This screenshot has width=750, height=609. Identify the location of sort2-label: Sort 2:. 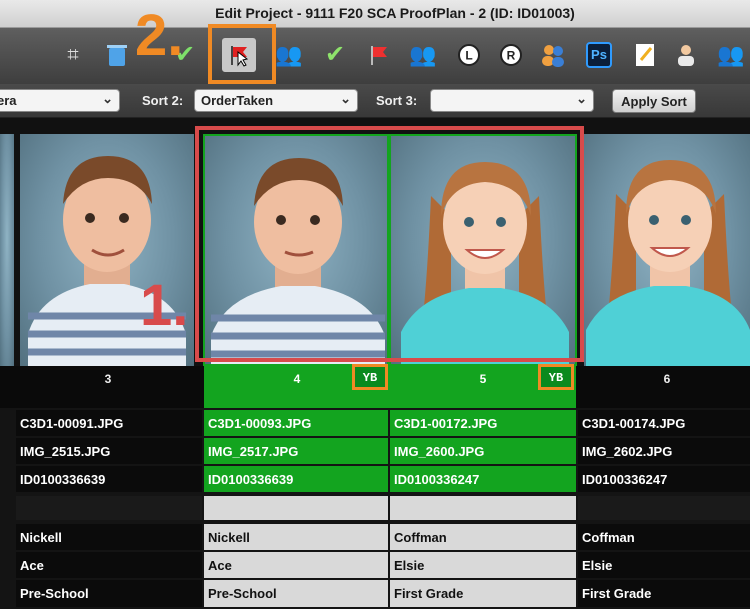
(163, 100).